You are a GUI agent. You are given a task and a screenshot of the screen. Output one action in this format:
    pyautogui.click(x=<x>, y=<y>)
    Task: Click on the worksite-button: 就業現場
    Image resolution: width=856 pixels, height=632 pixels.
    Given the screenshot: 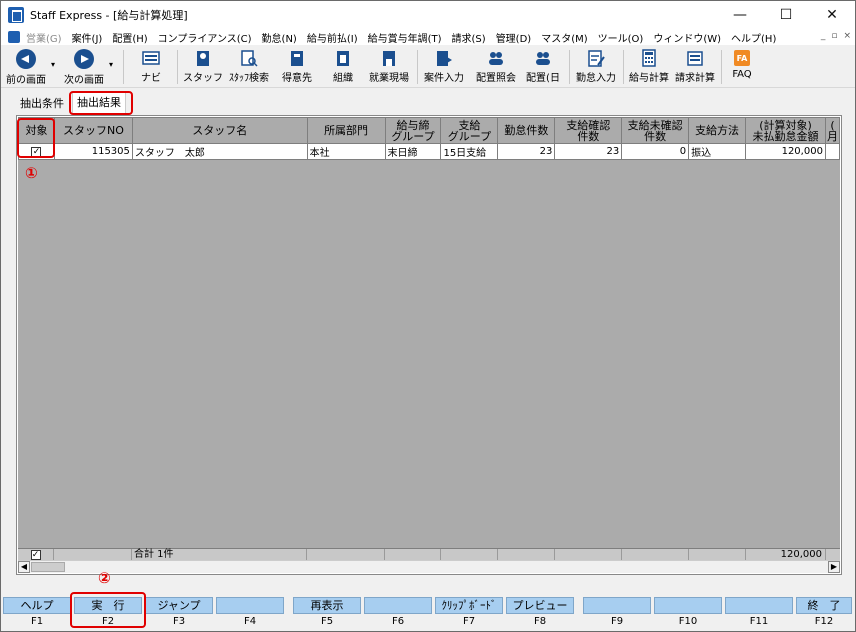 What is the action you would take?
    pyautogui.click(x=389, y=67)
    